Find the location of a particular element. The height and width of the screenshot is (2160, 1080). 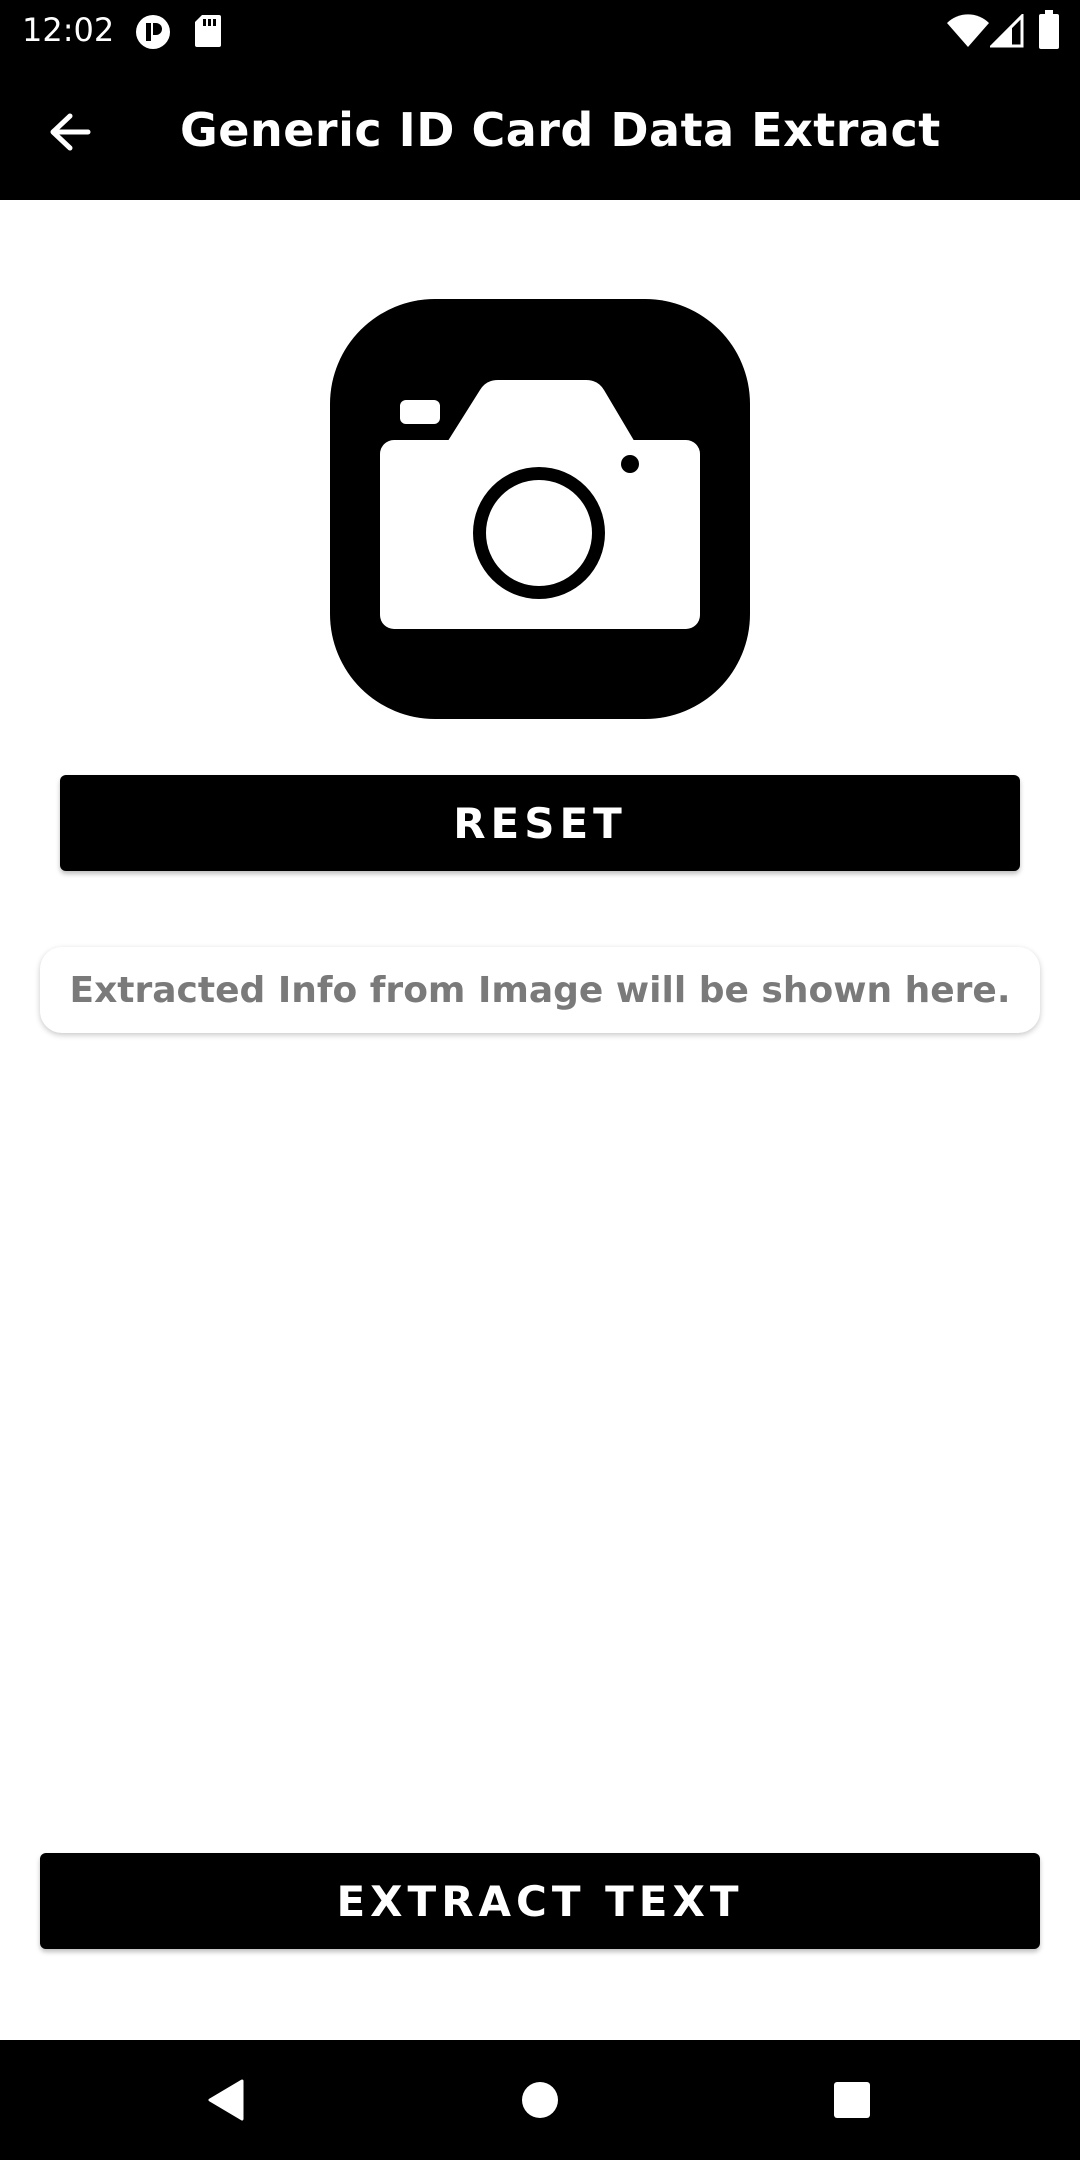

nav-home-button is located at coordinates (540, 2100).